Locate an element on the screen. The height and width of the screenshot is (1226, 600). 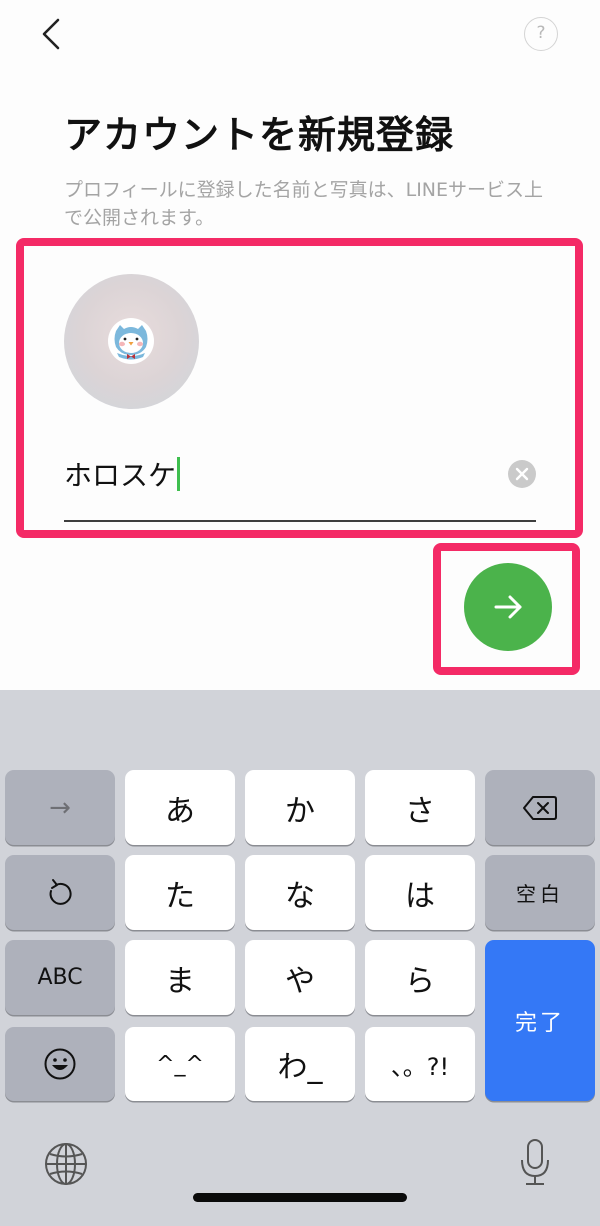
key-label: さ is located at coordinates (420, 811).